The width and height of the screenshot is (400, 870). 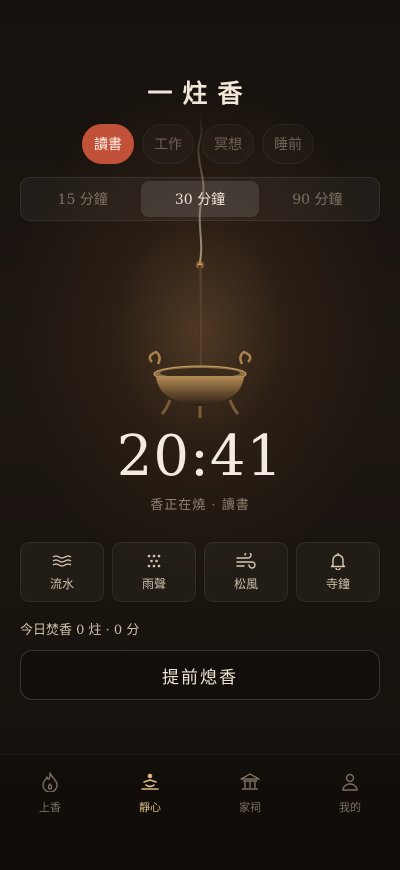 I want to click on tab-profile: 我的, so click(x=350, y=812).